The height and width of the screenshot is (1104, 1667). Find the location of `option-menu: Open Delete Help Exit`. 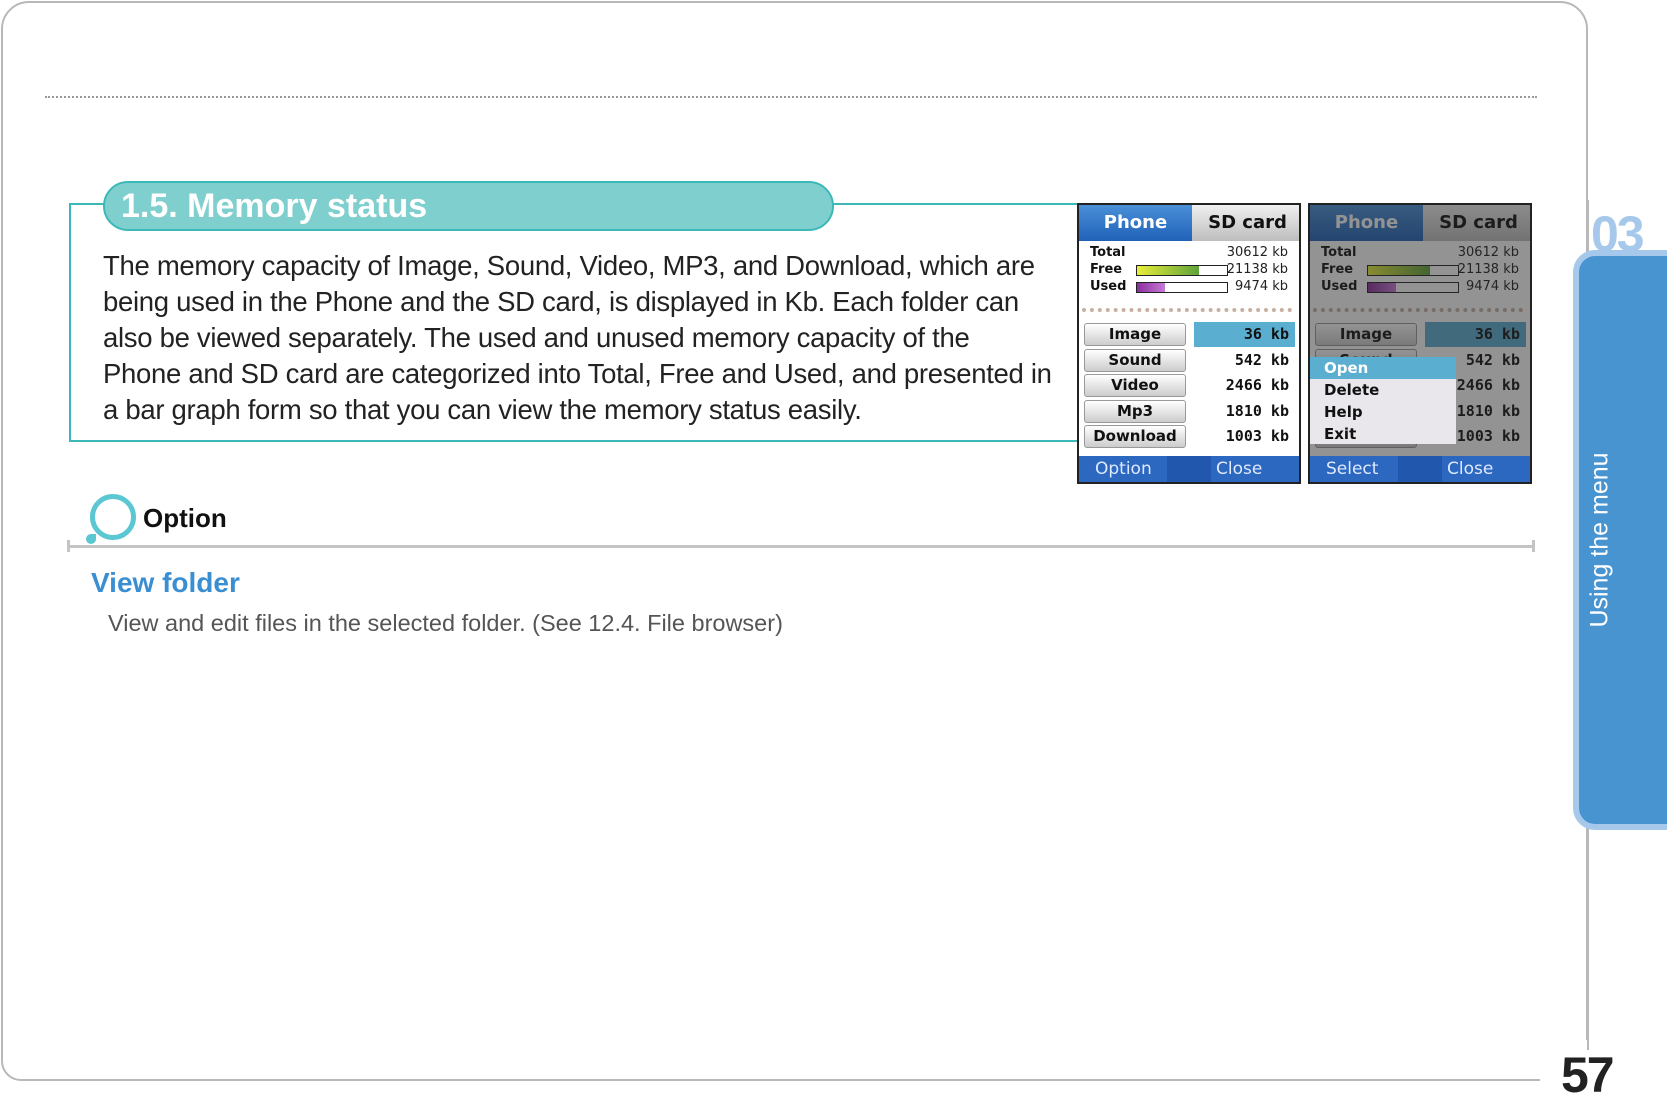

option-menu: Open Delete Help Exit is located at coordinates (1383, 400).